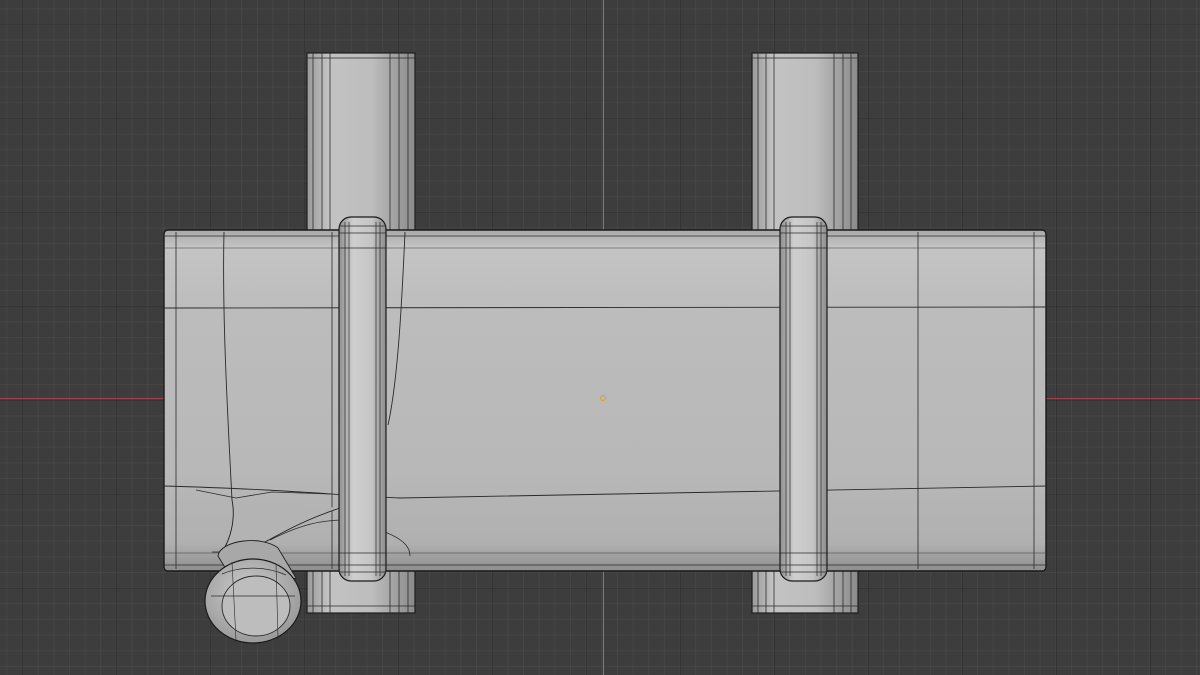 This screenshot has width=1200, height=675. I want to click on right-clamp-band, so click(803, 399).